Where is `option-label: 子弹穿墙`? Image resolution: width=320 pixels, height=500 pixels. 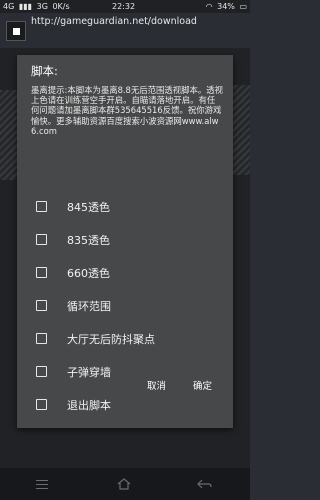
option-label: 子弹穿墙 is located at coordinates (89, 372).